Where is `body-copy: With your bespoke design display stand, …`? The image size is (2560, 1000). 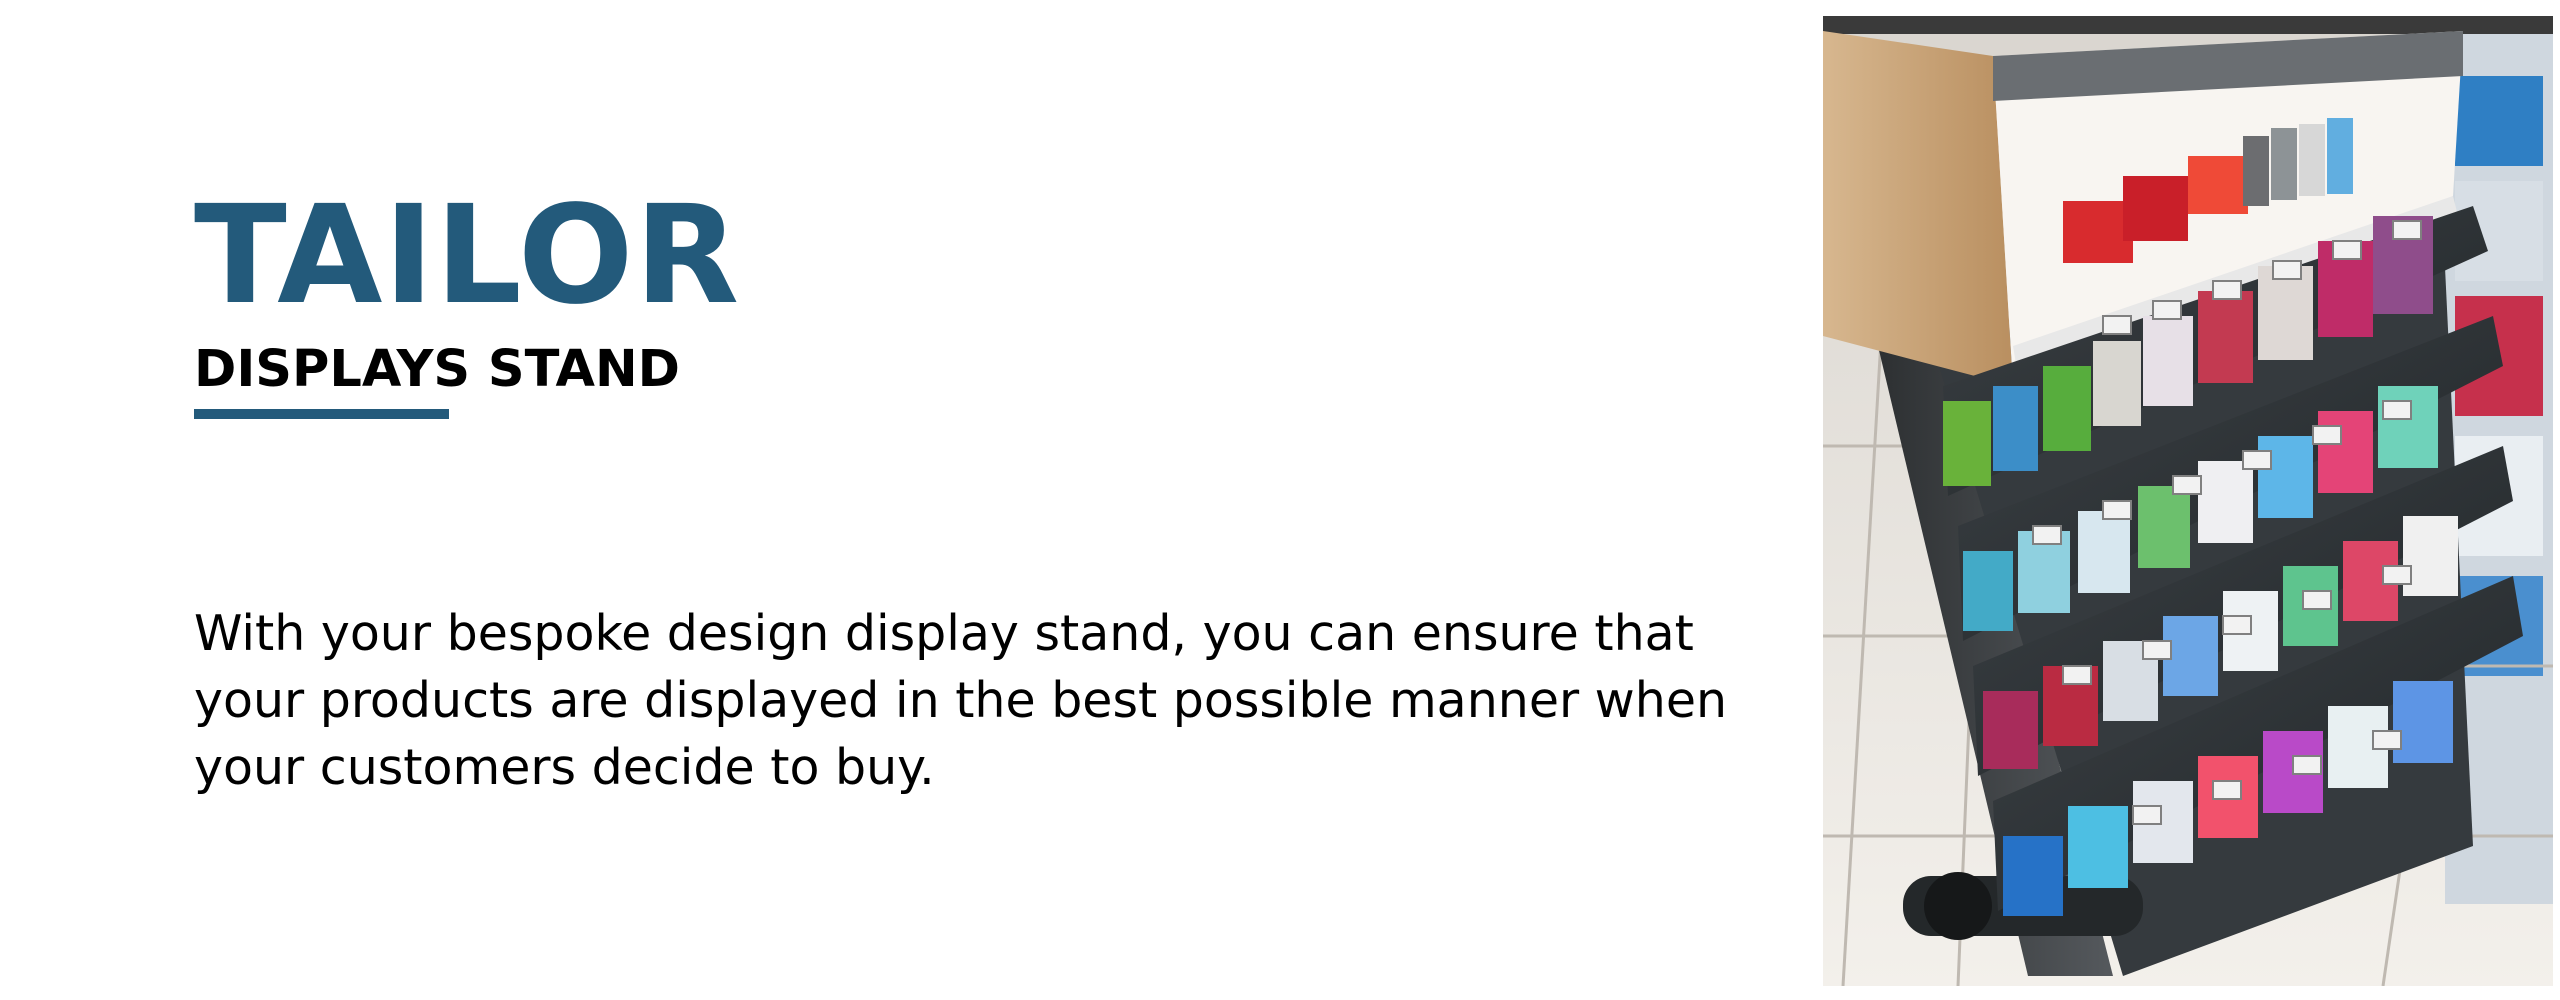 body-copy: With your bespoke design display stand, … is located at coordinates (961, 700).